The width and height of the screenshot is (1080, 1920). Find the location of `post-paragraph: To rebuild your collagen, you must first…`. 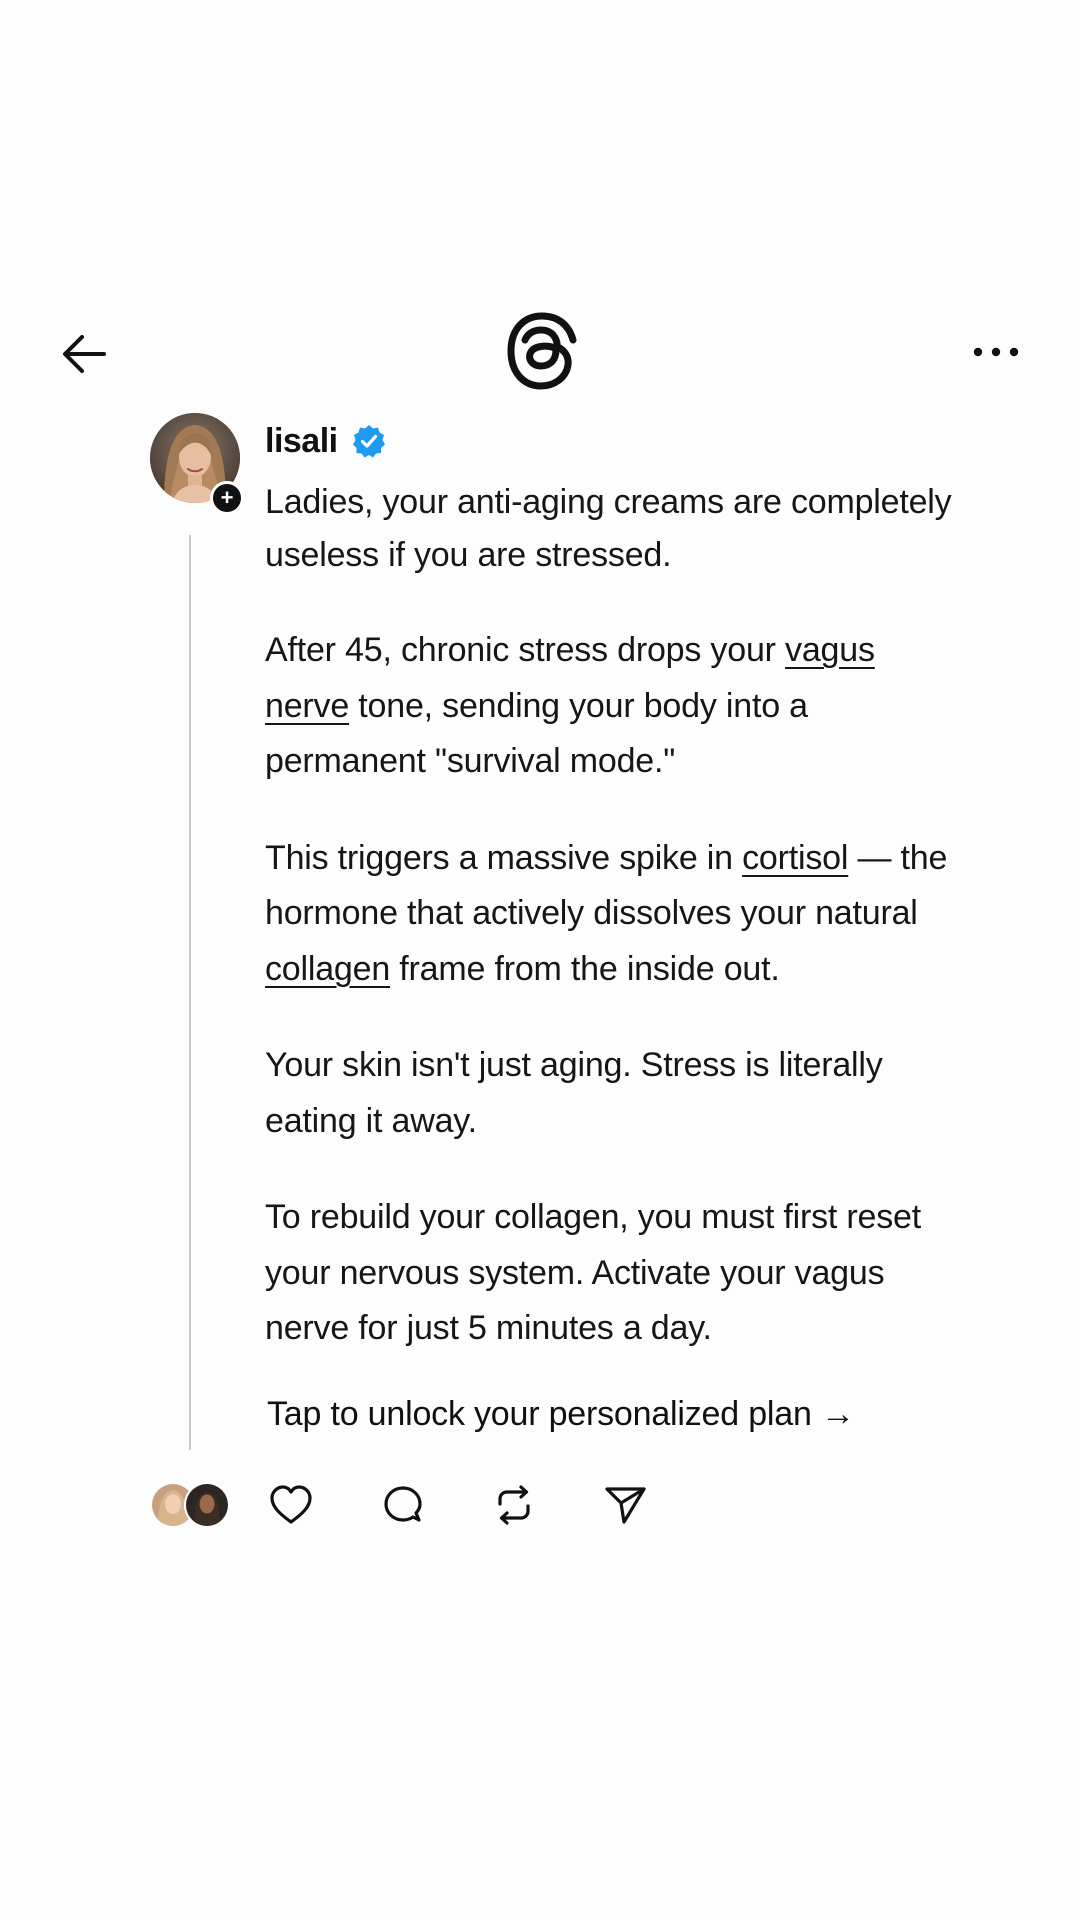

post-paragraph: To rebuild your collagen, you must first… is located at coordinates (615, 1273).